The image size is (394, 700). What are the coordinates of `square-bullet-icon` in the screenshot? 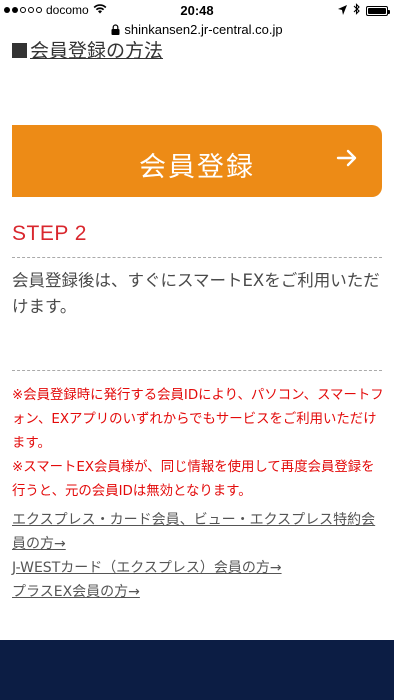 It's located at (19, 50).